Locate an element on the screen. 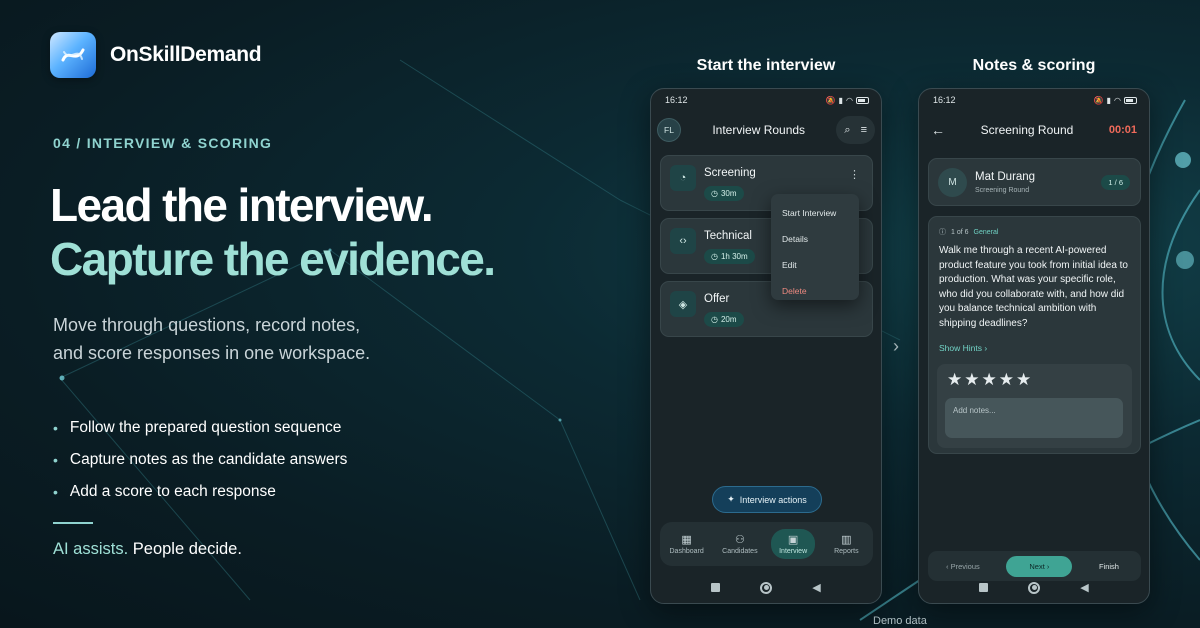  demo-label: Demo data is located at coordinates (900, 621).